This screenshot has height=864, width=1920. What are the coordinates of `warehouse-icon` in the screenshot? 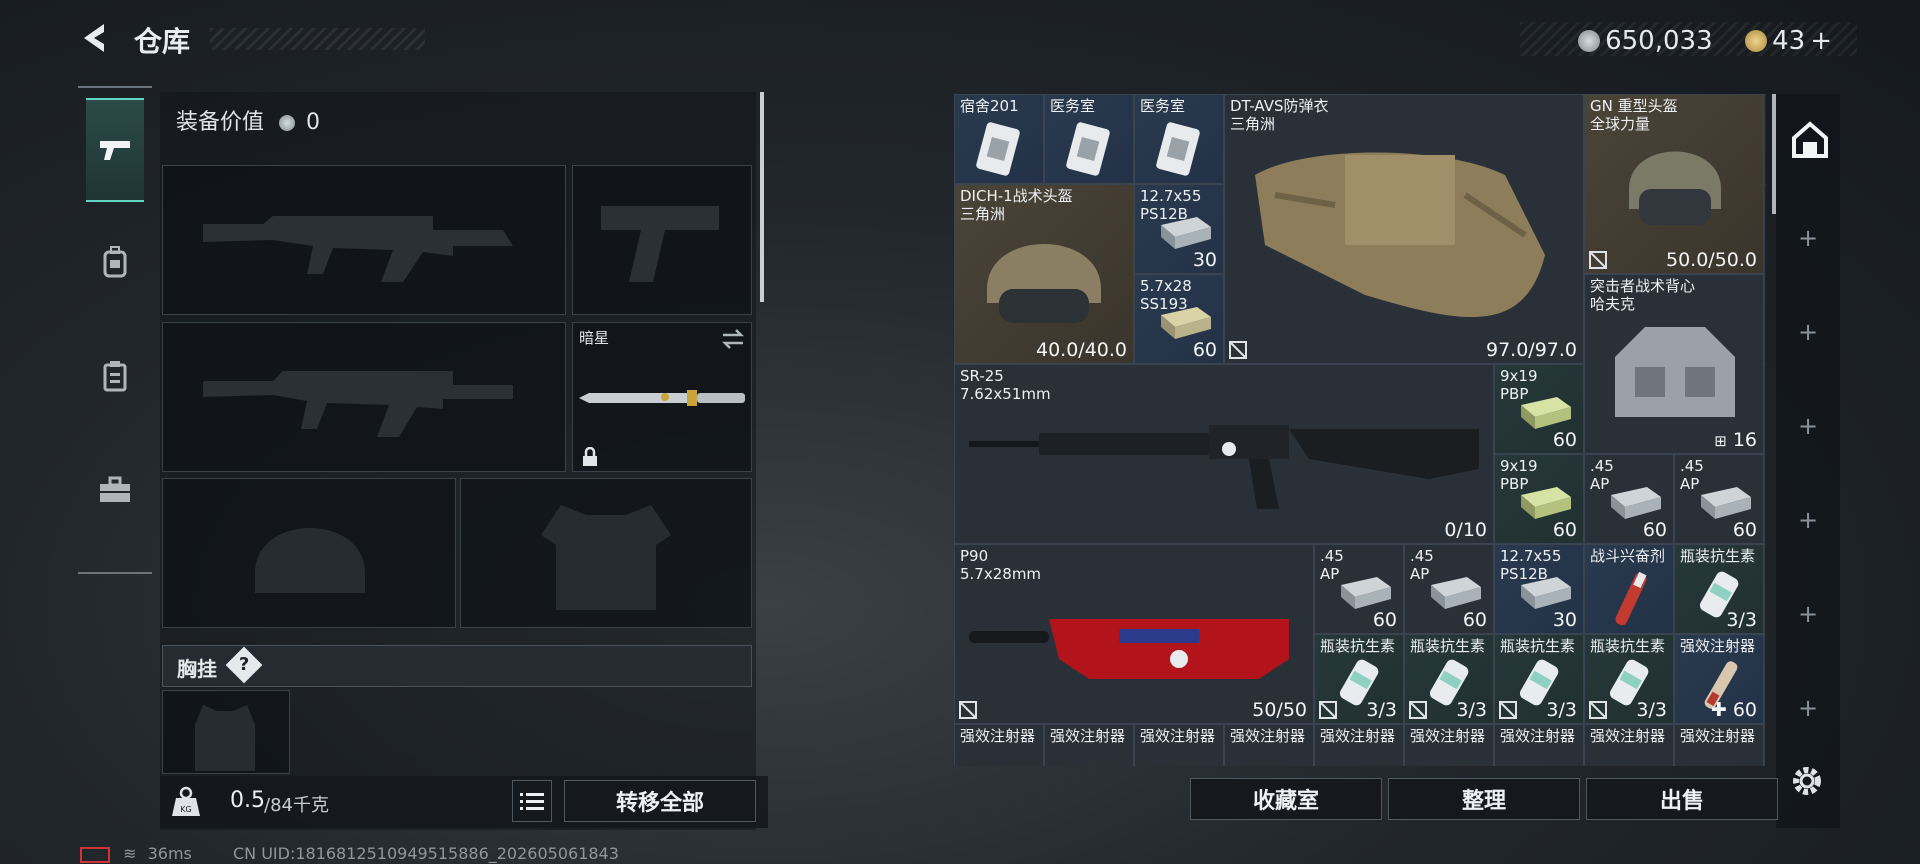 It's located at (1810, 139).